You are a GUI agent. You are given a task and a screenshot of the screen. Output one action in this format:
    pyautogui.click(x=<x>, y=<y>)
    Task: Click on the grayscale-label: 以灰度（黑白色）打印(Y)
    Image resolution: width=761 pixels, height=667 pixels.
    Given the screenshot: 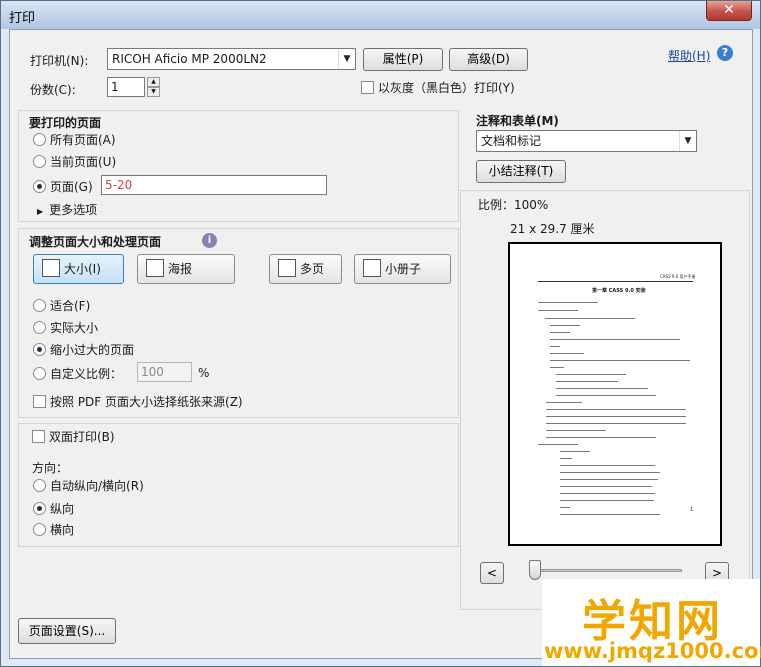 What is the action you would take?
    pyautogui.click(x=446, y=88)
    